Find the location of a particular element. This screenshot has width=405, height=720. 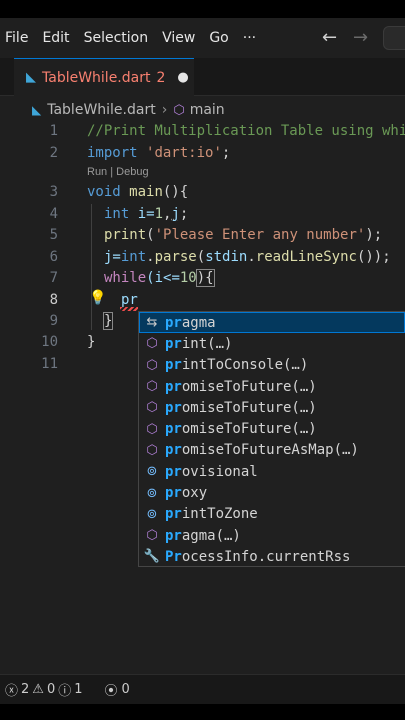

menu-selection: Selection is located at coordinates (116, 38).